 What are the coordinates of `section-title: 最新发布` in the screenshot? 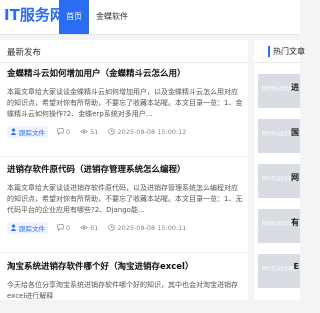 It's located at (24, 53).